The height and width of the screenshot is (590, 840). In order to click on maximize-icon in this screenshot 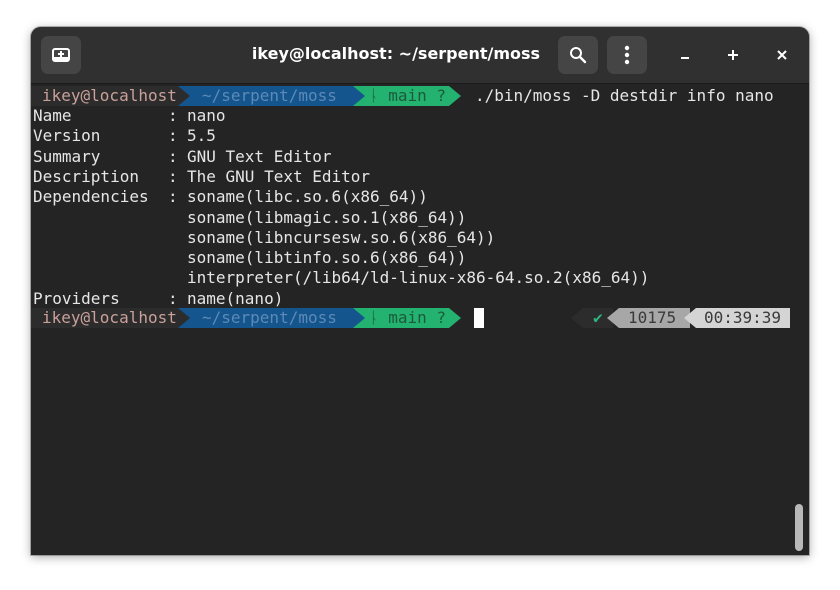, I will do `click(733, 55)`.